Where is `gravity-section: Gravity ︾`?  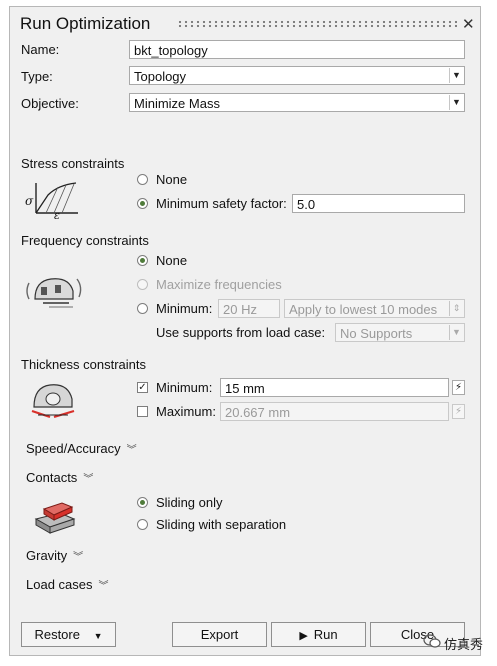 gravity-section: Gravity ︾ is located at coordinates (54, 555).